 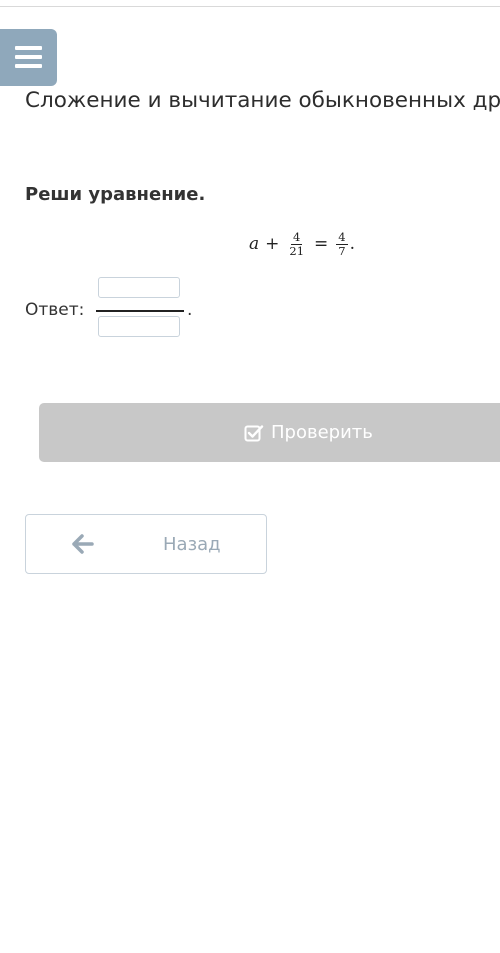 I want to click on check-button: Проверить, so click(x=269, y=432).